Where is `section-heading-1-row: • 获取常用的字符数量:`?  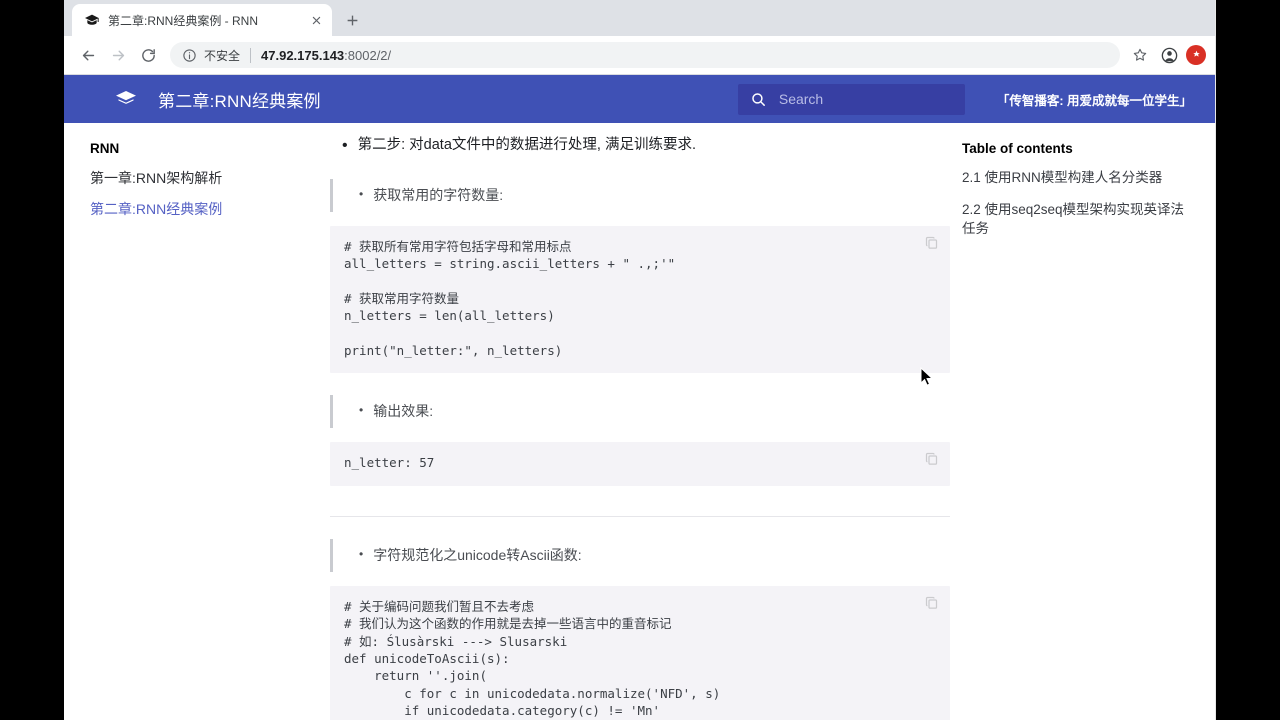 section-heading-1-row: • 获取常用的字符数量: is located at coordinates (654, 195).